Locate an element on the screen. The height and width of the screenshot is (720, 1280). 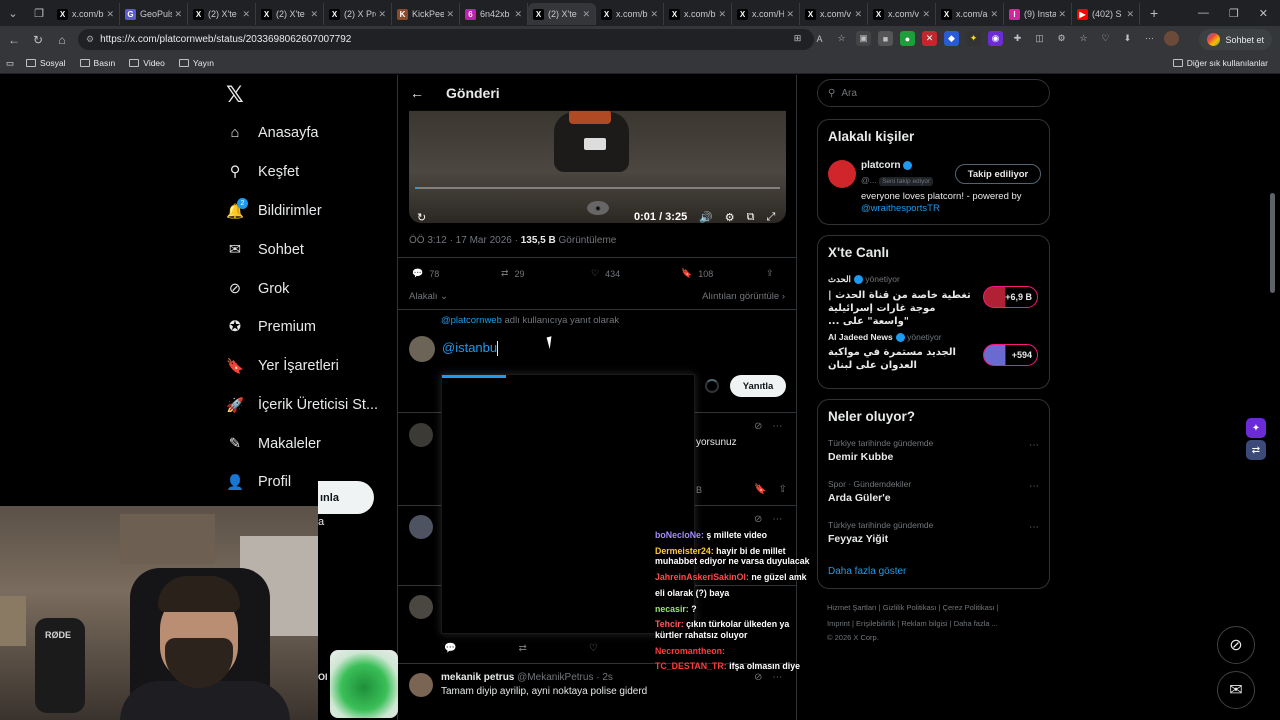
browser-tab: ▶ (402) S ✕ is located at coordinates (1106, 14).